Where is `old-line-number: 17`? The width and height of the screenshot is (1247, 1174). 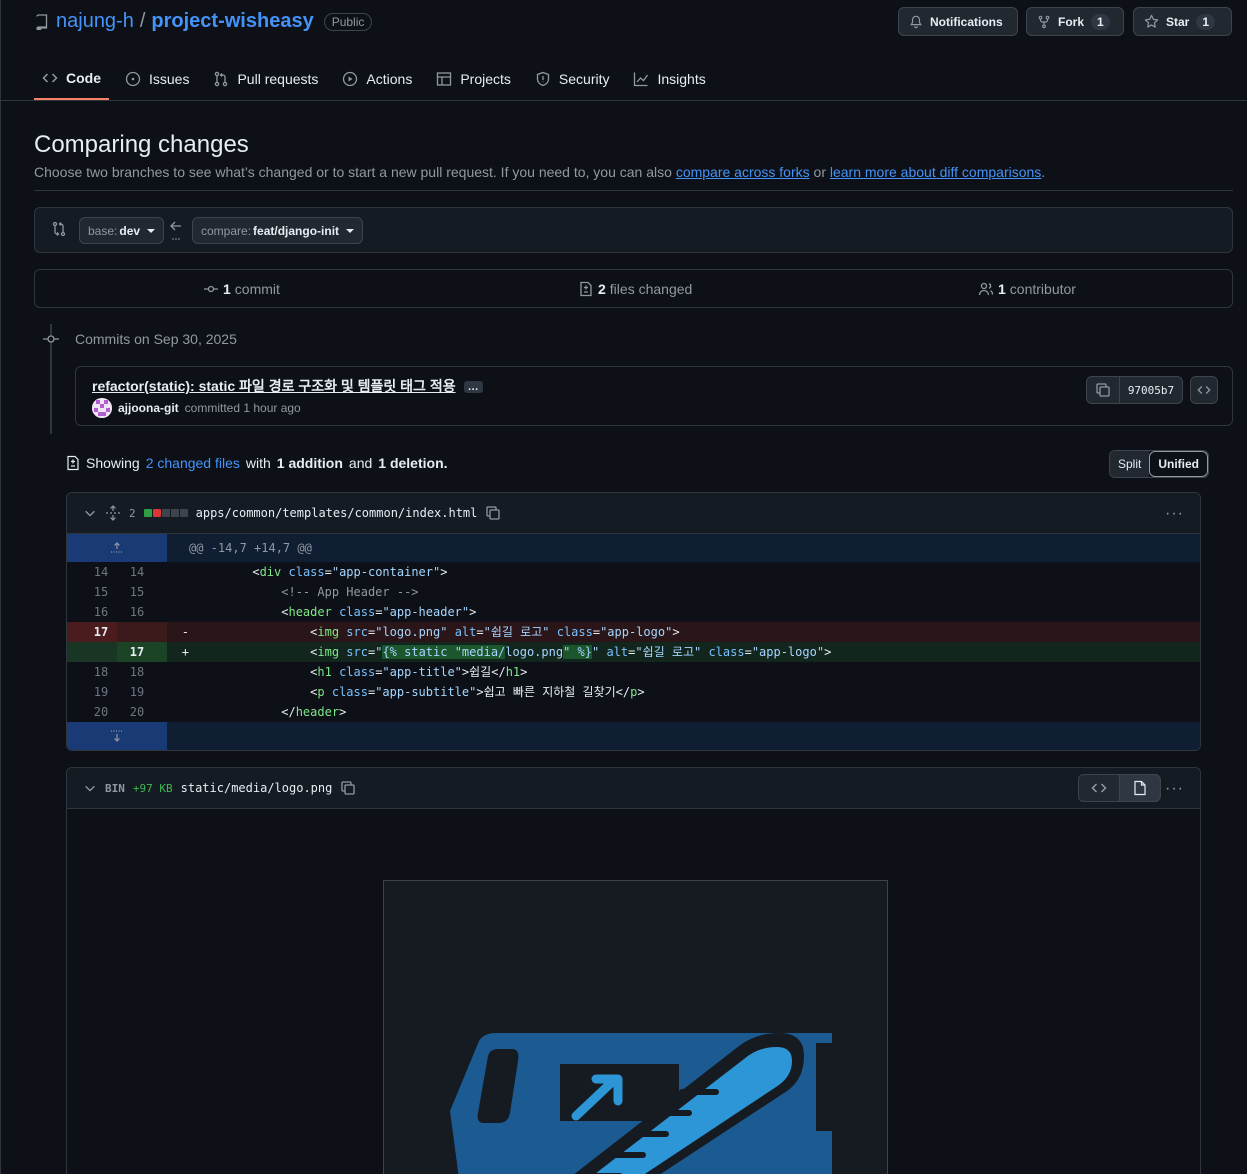 old-line-number: 17 is located at coordinates (92, 632).